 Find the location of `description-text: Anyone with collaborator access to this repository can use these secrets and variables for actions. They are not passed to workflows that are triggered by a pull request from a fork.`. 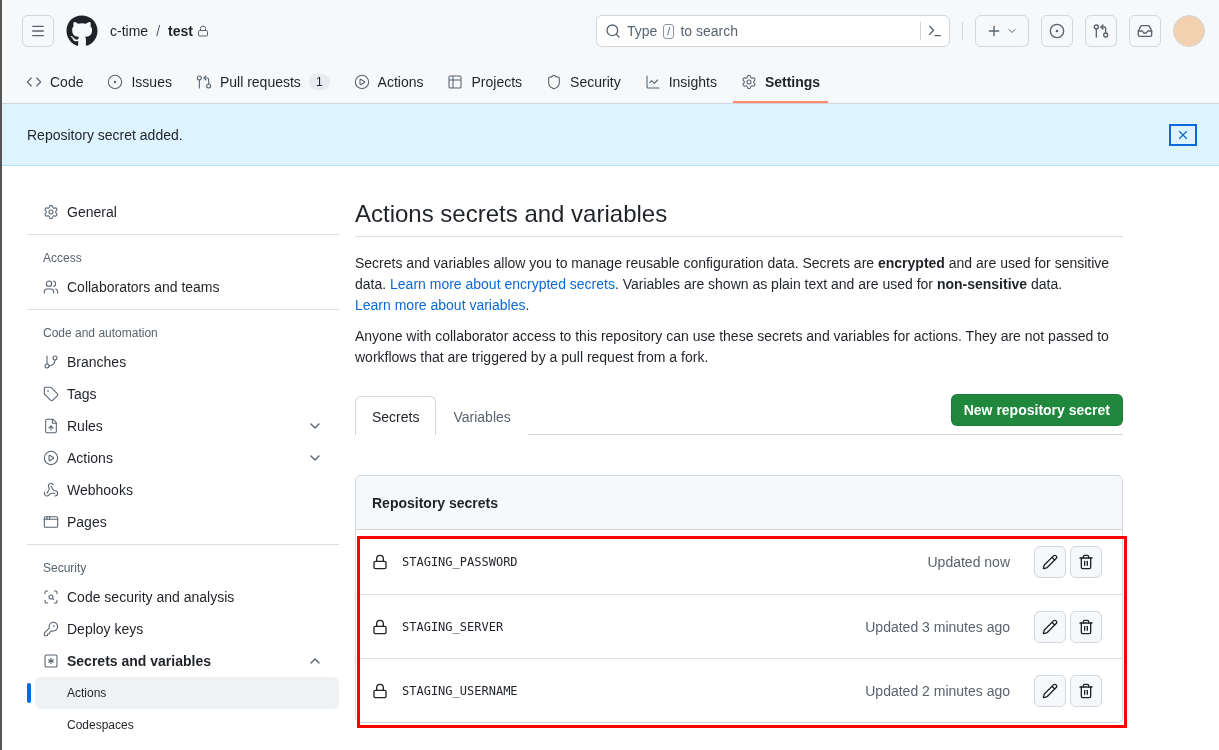

description-text: Anyone with collaborator access to this repository can use these secrets and variables for actions. They are not passed to workflows that are triggered by a pull request from a fork. is located at coordinates (732, 347).